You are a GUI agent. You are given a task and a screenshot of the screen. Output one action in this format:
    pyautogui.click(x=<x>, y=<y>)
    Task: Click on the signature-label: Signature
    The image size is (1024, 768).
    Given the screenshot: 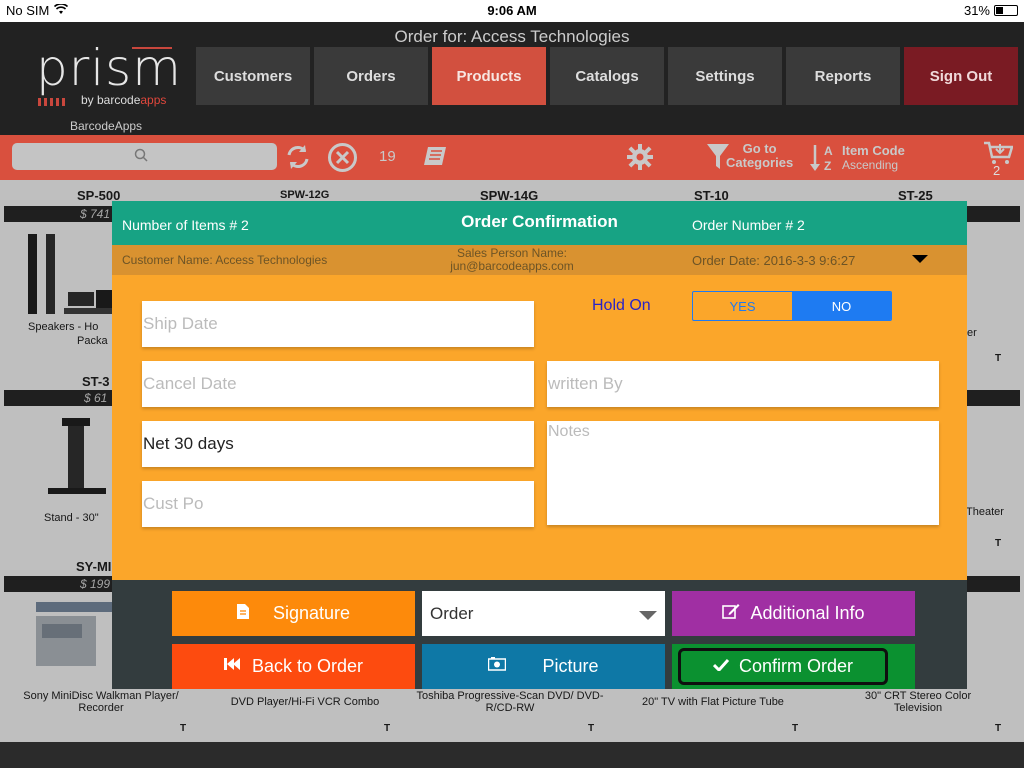 What is the action you would take?
    pyautogui.click(x=311, y=613)
    